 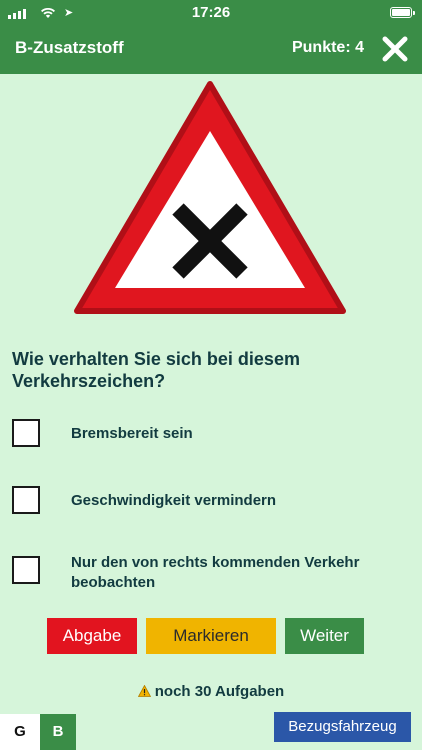 I want to click on close-icon, so click(x=395, y=49).